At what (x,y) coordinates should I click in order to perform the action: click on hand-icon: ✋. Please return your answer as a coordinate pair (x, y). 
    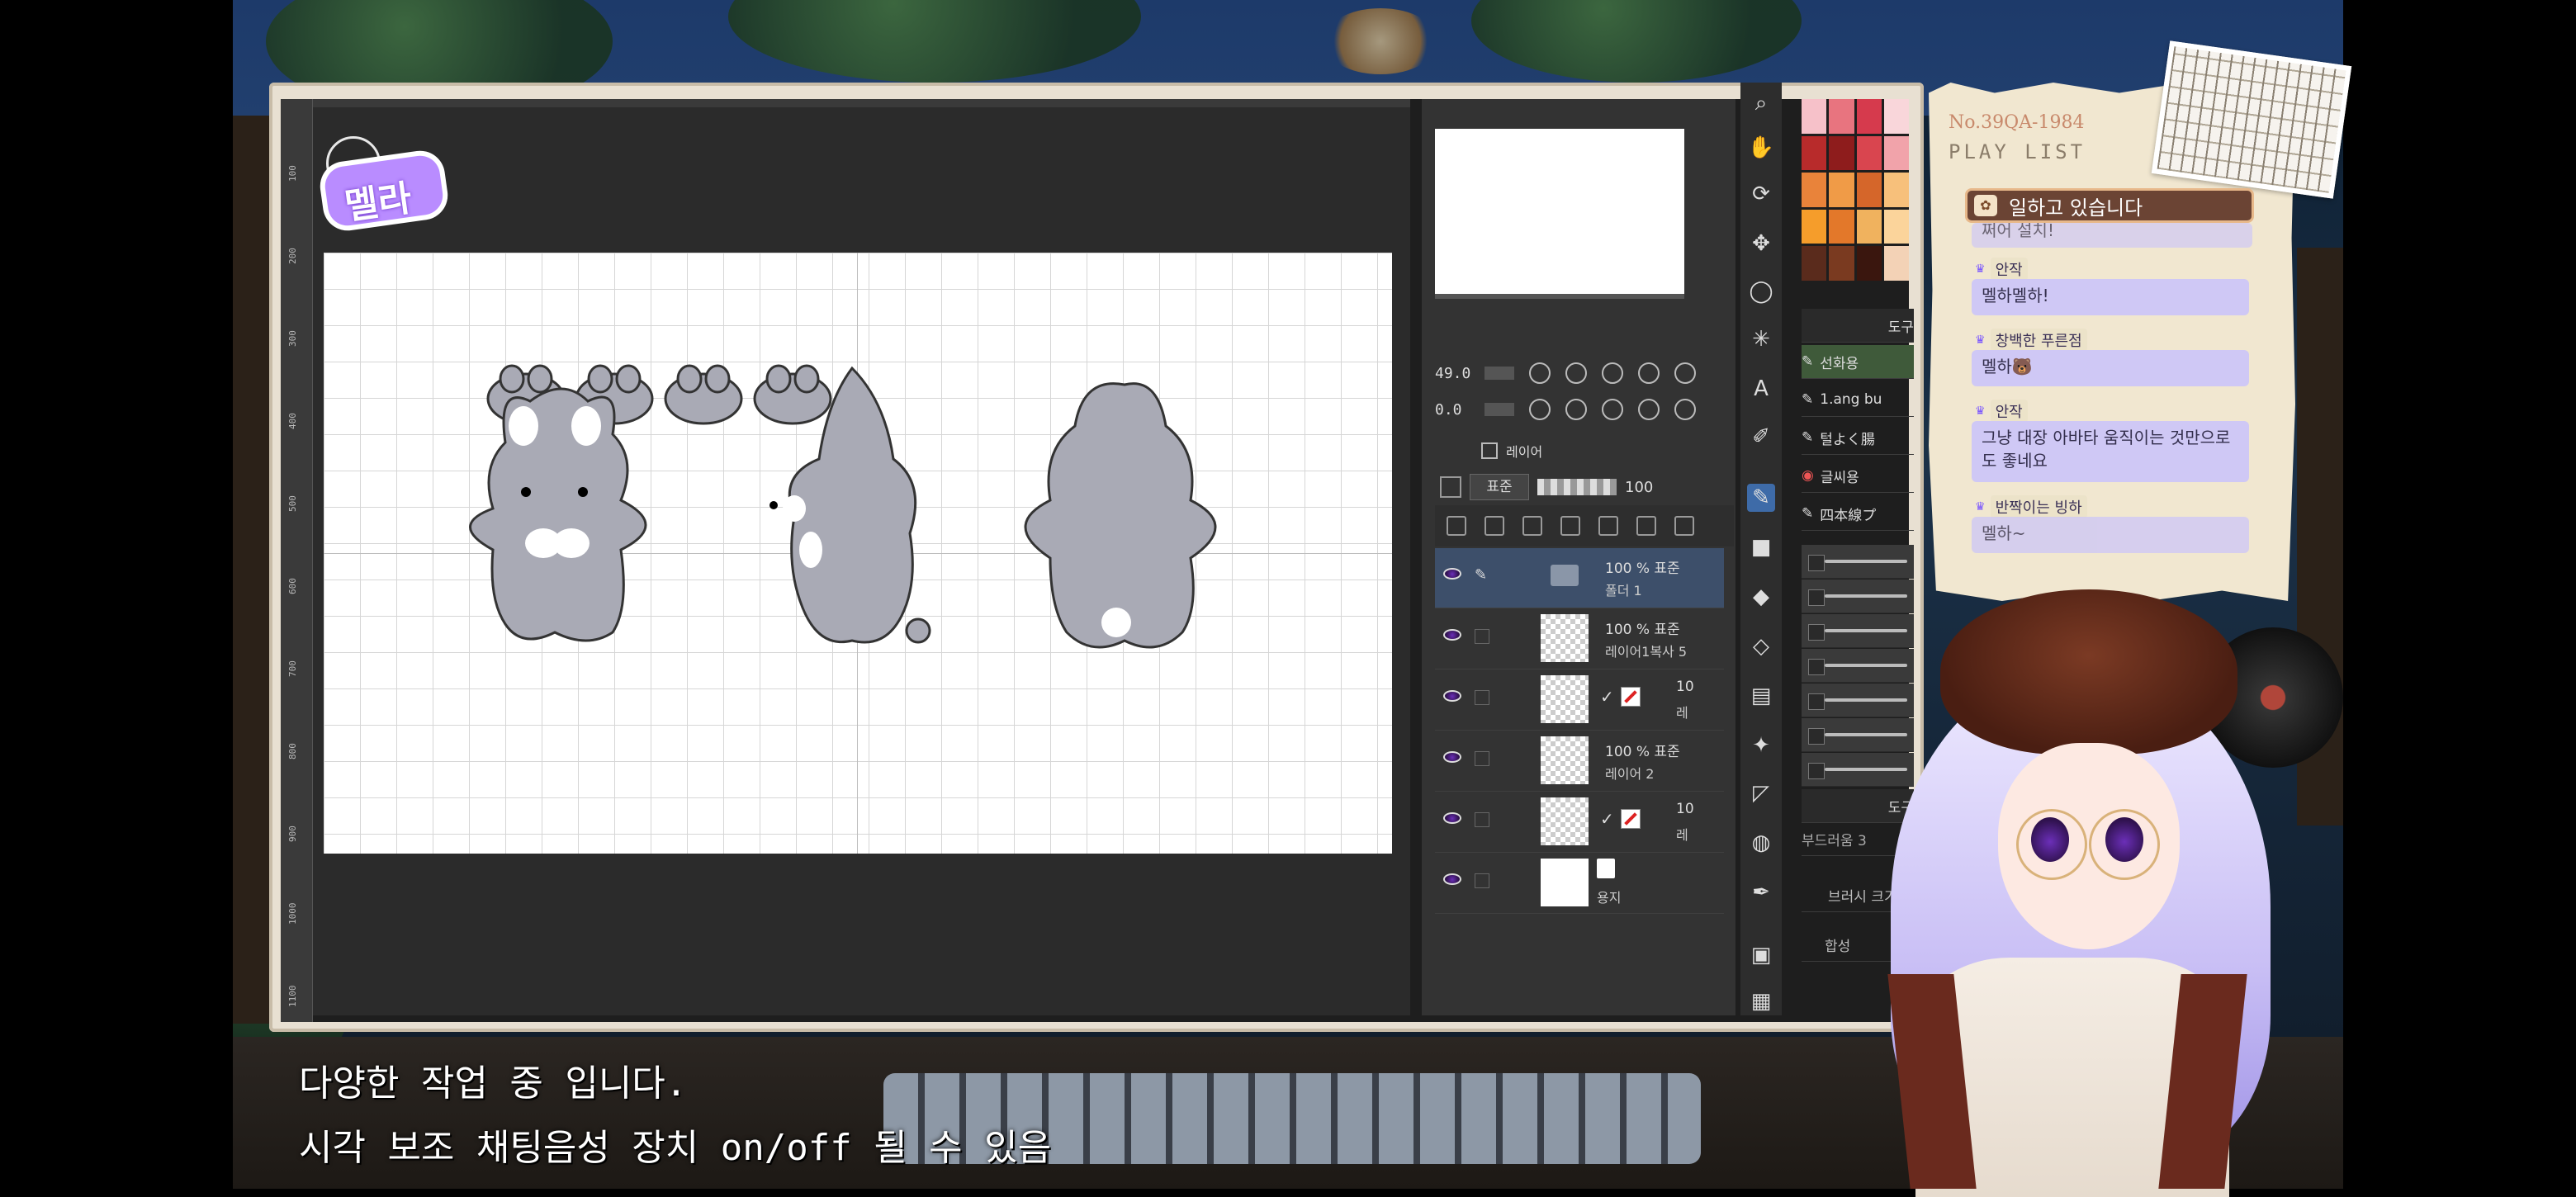
    Looking at the image, I should click on (1761, 148).